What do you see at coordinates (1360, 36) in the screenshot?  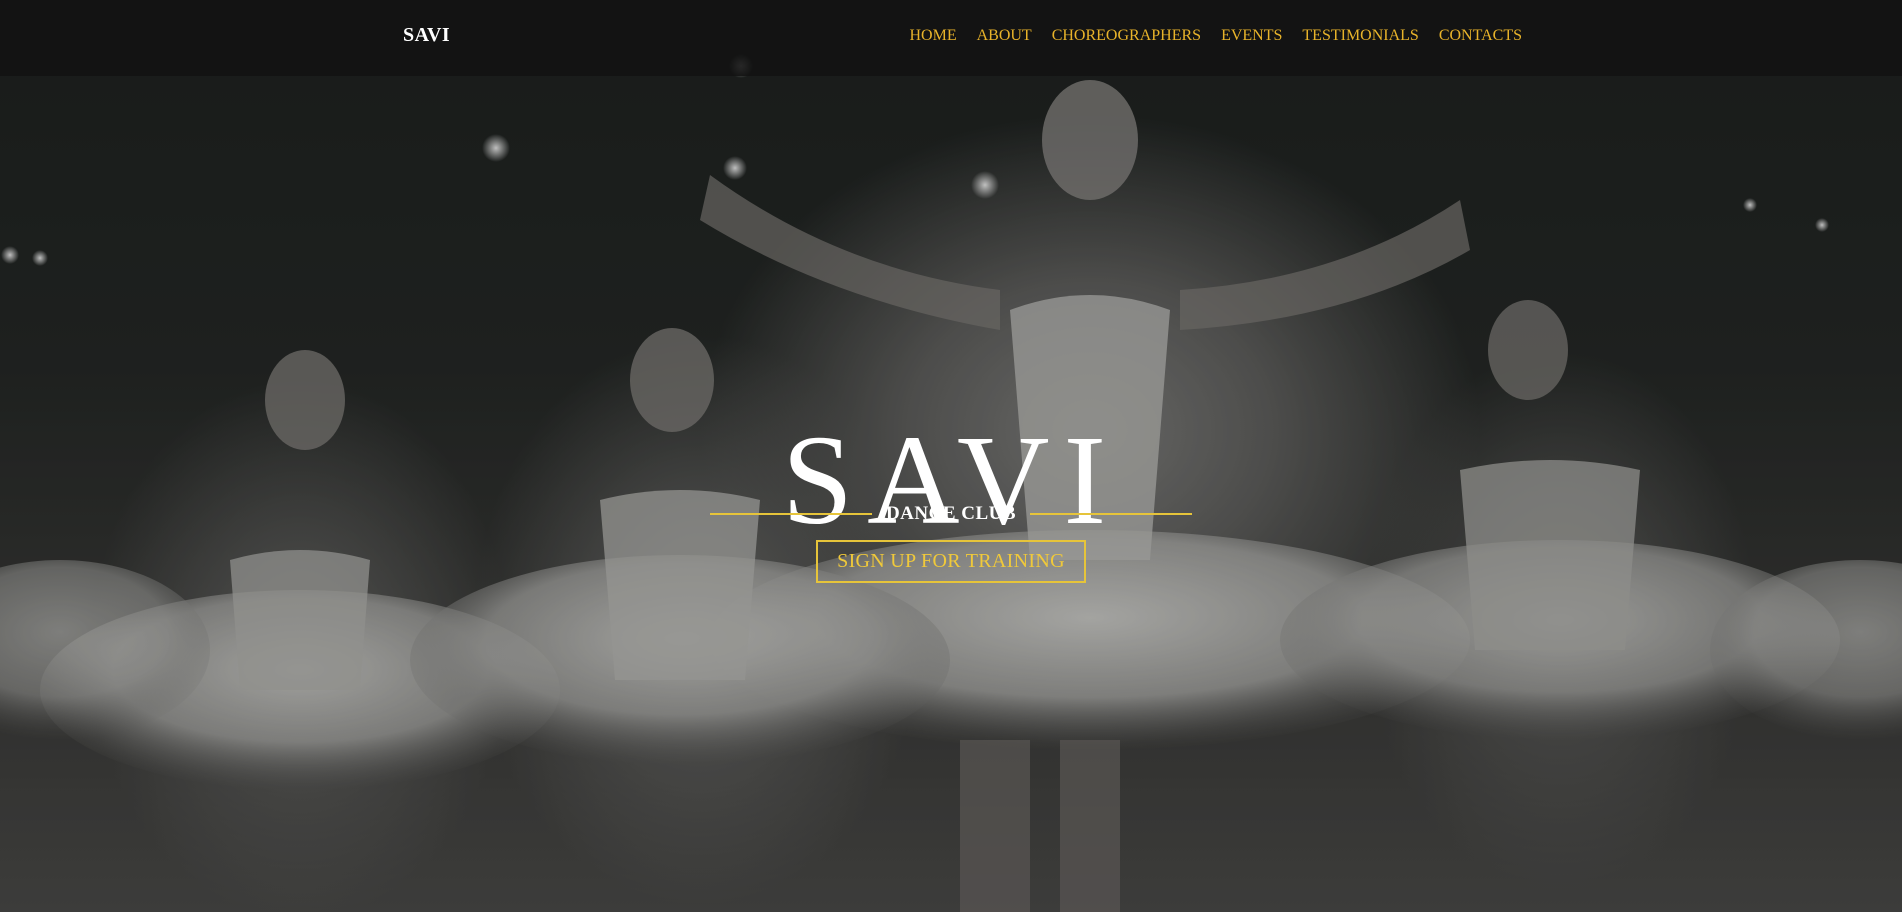 I see `nav-link-testimonials: TESTIMONIALS` at bounding box center [1360, 36].